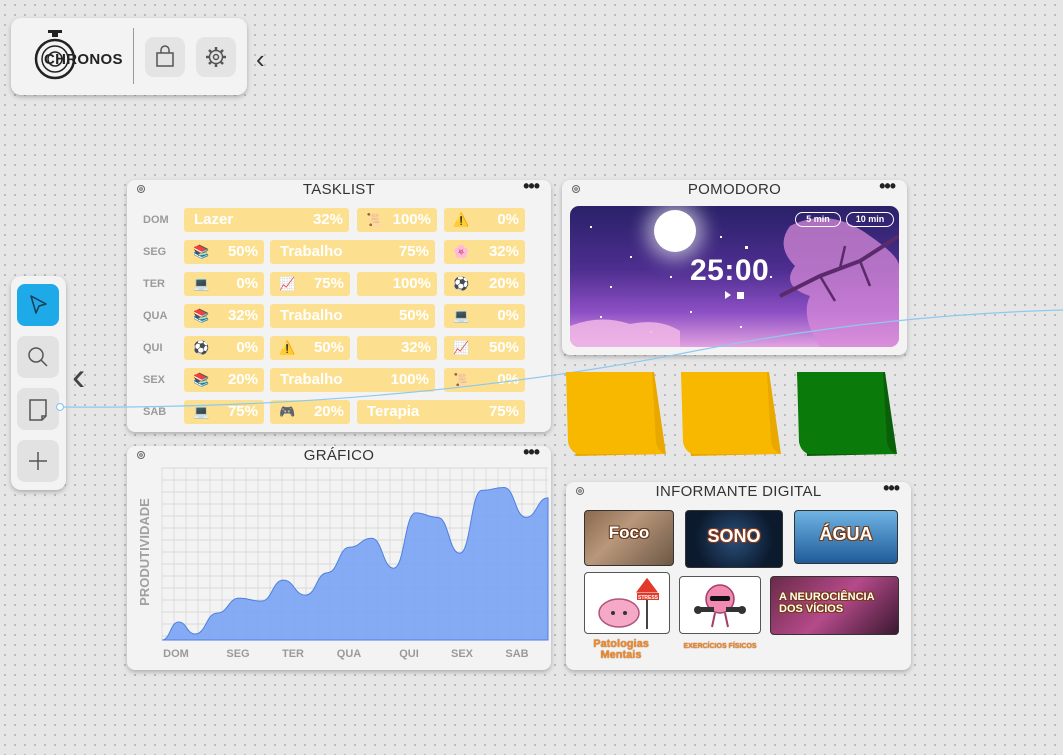  I want to click on x-tick-label: SAB, so click(516, 654).